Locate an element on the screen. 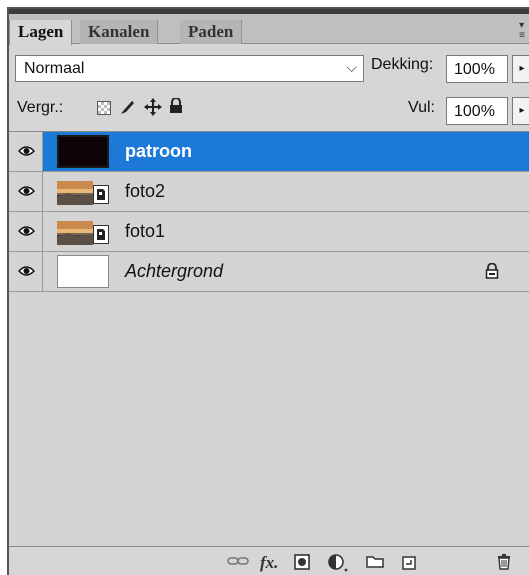 The image size is (529, 575). adjustment-layer-icon is located at coordinates (339, 563).